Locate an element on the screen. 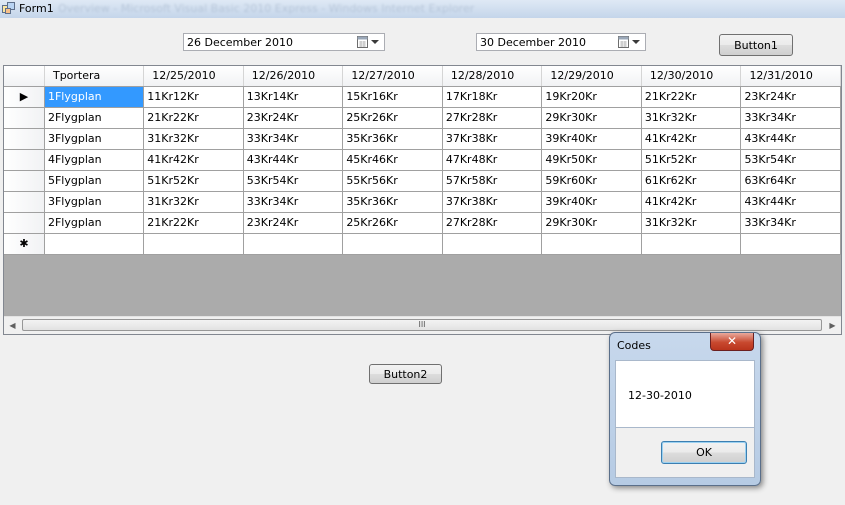 This screenshot has width=845, height=505. scrollbar-thumb: III is located at coordinates (422, 325).